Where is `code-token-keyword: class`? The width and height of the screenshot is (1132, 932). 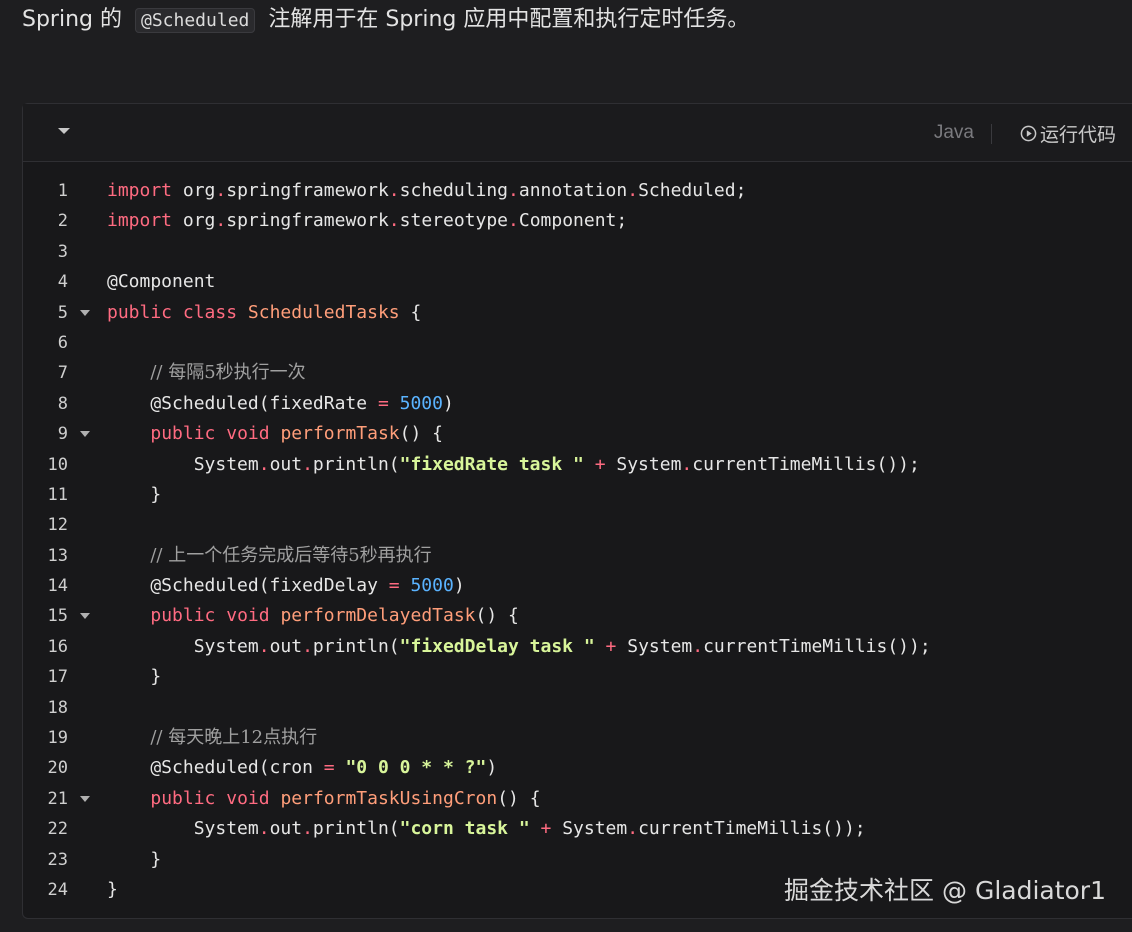
code-token-keyword: class is located at coordinates (210, 312).